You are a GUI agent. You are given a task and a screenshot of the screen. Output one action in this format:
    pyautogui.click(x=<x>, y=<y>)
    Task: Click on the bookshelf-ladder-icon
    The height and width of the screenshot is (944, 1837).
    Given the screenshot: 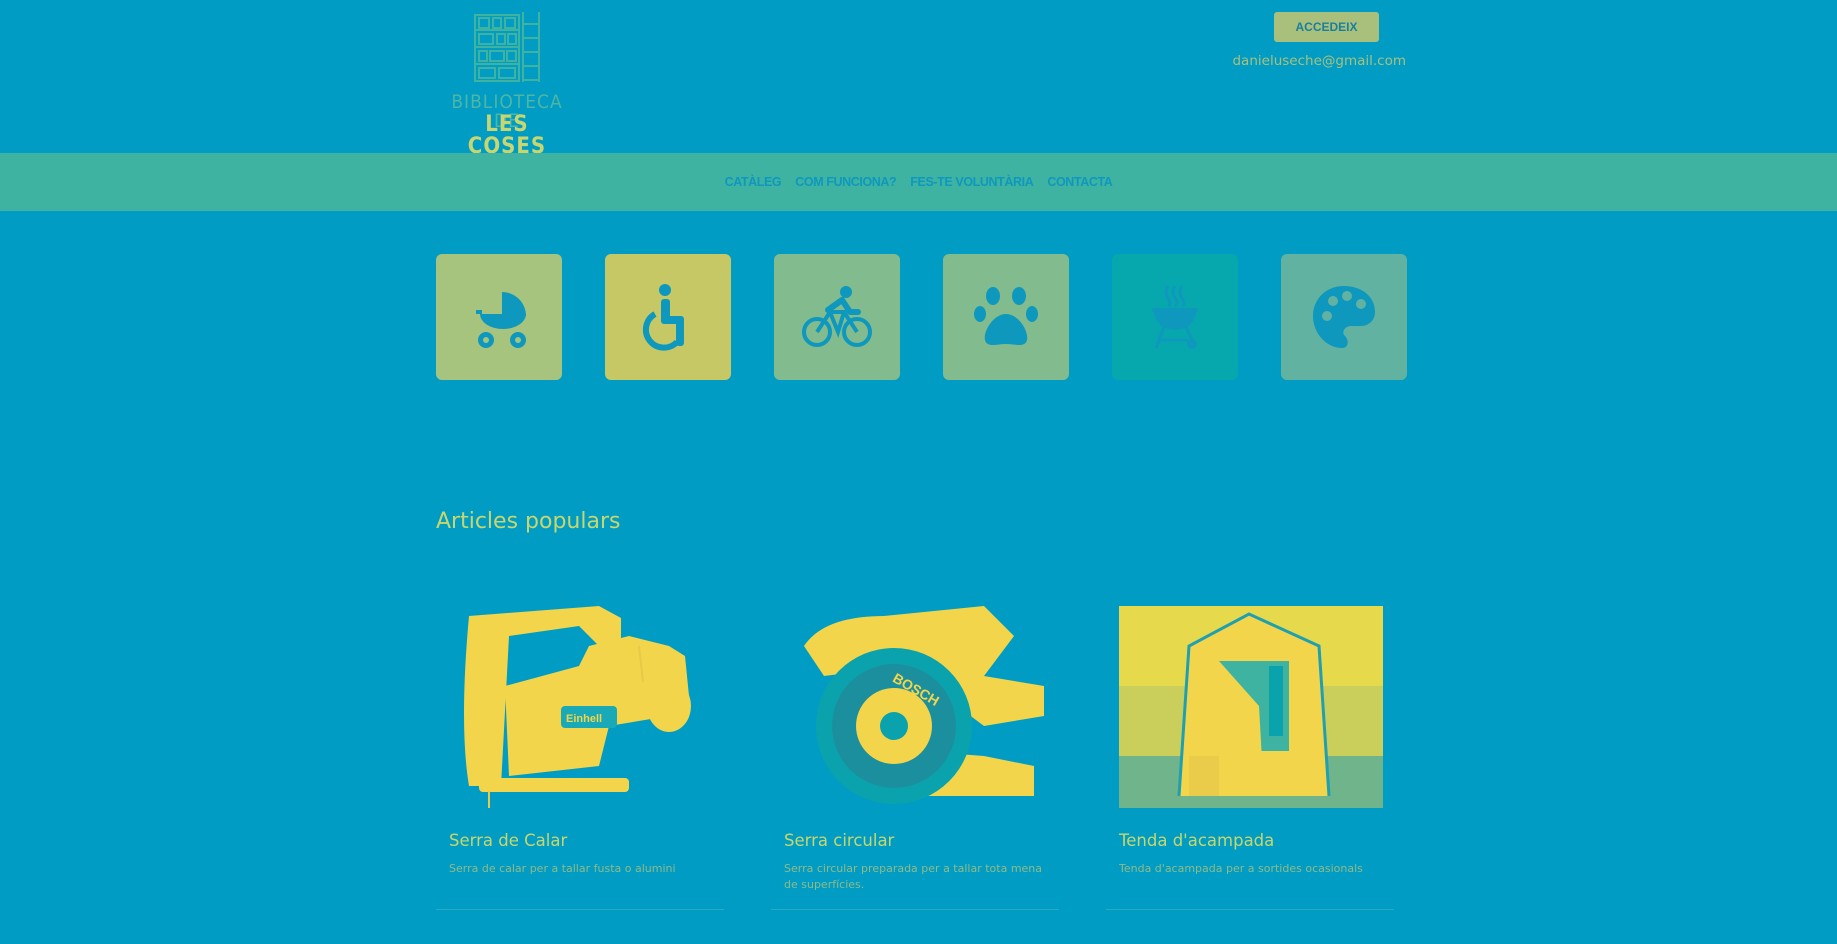 What is the action you would take?
    pyautogui.click(x=507, y=47)
    